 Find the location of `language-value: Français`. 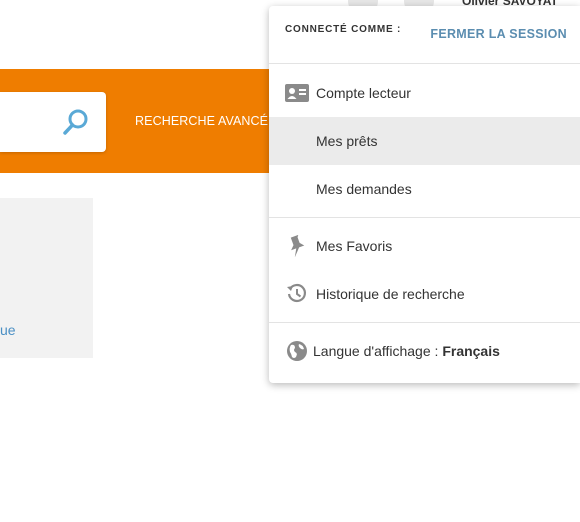

language-value: Français is located at coordinates (471, 351).